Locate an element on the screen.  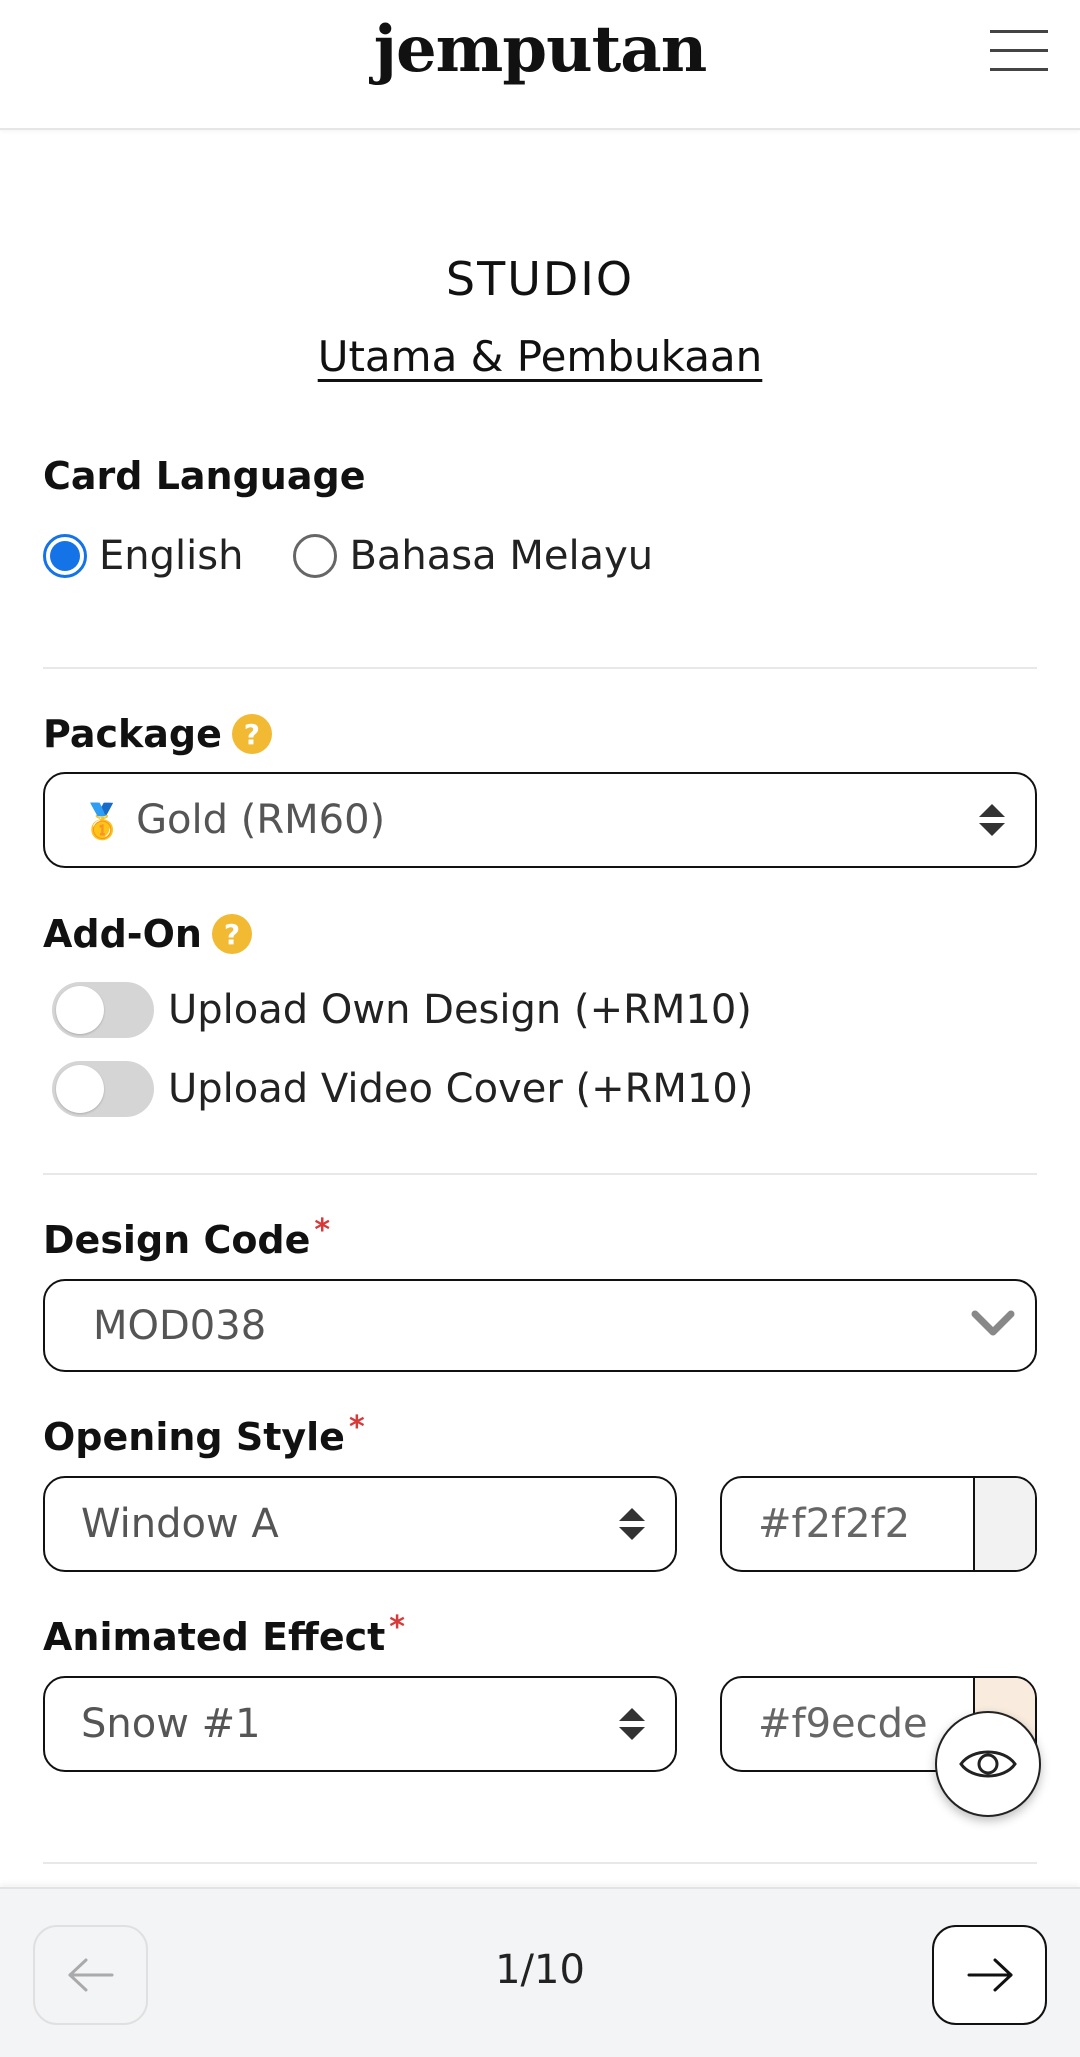
upload-video-label: Upload Video Cover (+RM10) is located at coordinates (461, 1089).